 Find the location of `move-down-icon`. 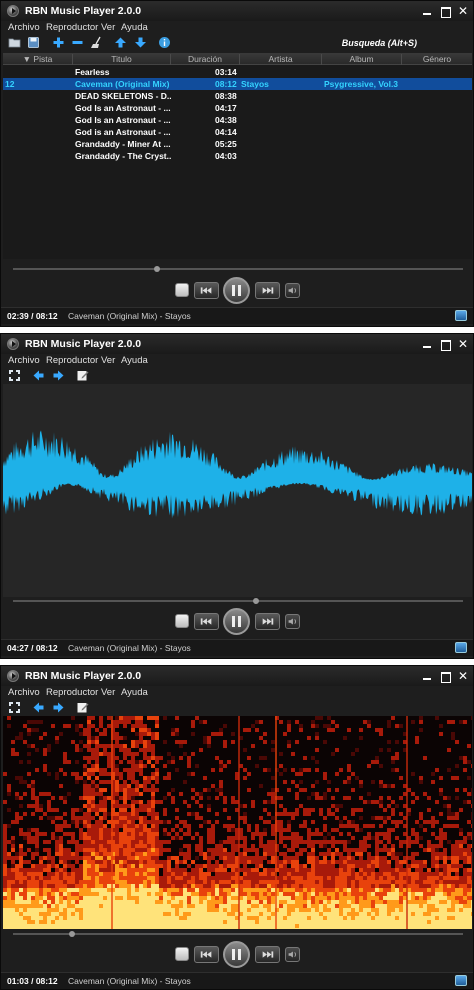

move-down-icon is located at coordinates (140, 42).